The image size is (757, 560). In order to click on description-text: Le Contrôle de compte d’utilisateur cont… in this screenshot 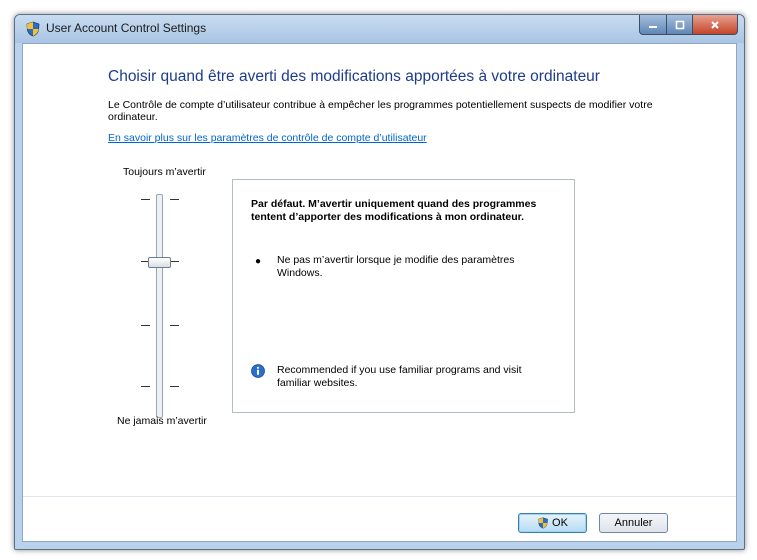, I will do `click(380, 111)`.